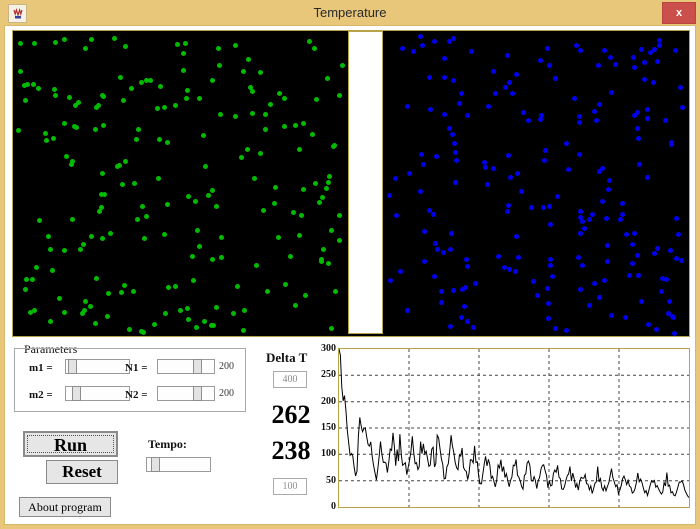  I want to click on run-button: Run, so click(70, 444).